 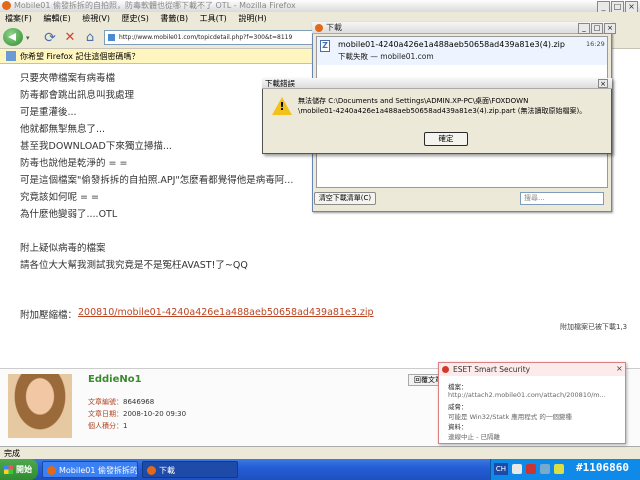 What do you see at coordinates (282, 106) in the screenshot?
I see `warning-exclamation-icon: !` at bounding box center [282, 106].